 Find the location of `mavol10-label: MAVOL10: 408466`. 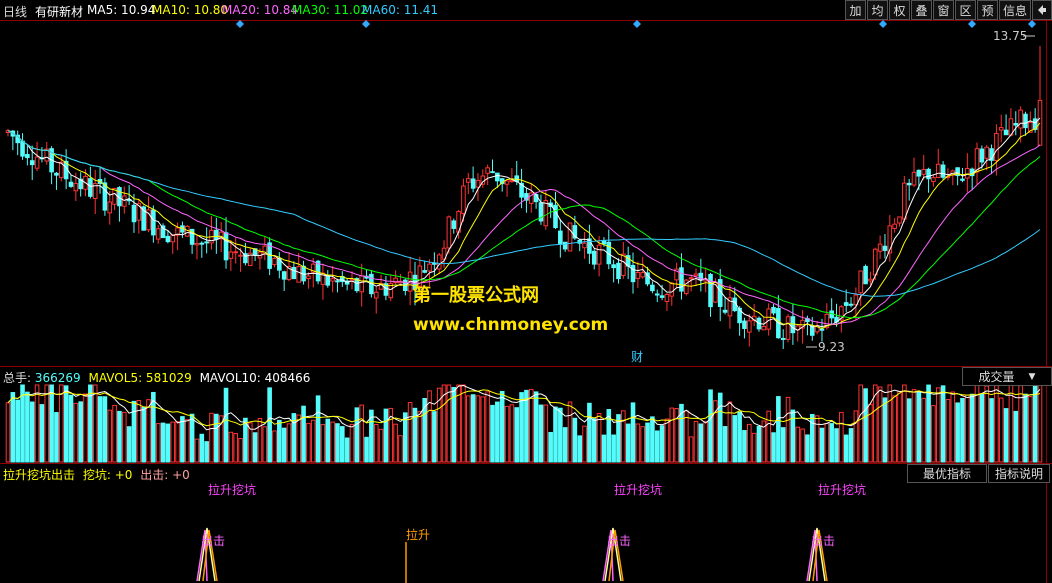

mavol10-label: MAVOL10: 408466 is located at coordinates (255, 378).